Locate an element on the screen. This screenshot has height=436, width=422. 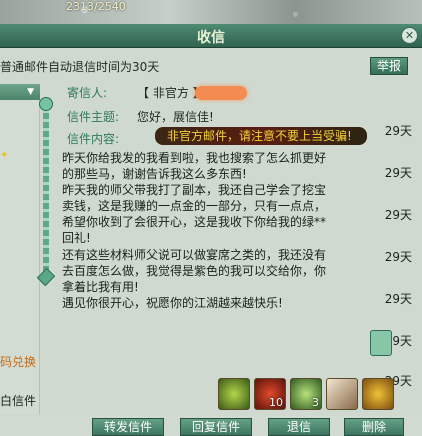
window-title: 收信 is located at coordinates (211, 38).